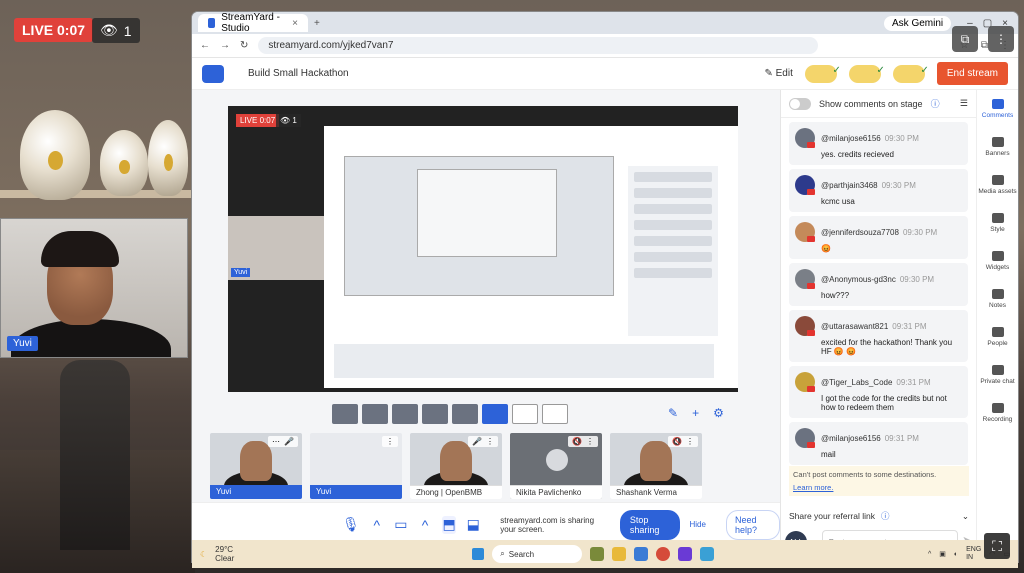  I want to click on referral-row: Share your referral link ⓘ ⌄, so click(879, 516).